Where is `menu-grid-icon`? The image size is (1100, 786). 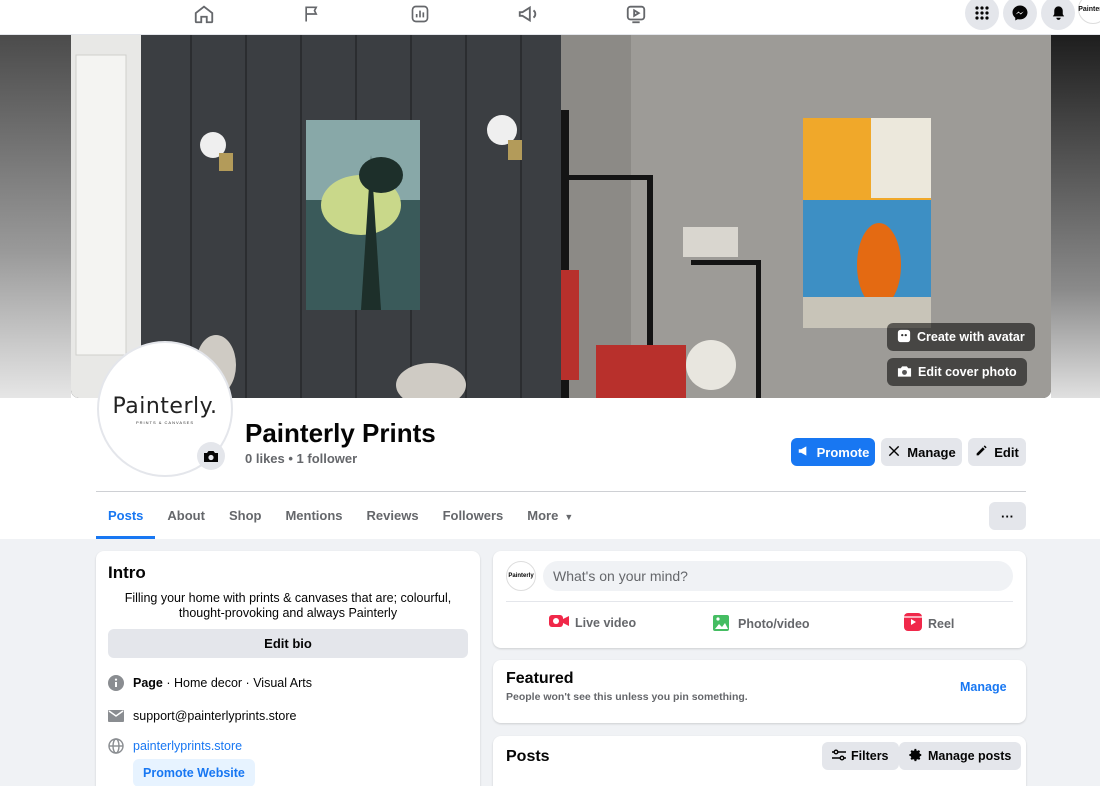
menu-grid-icon is located at coordinates (982, 15).